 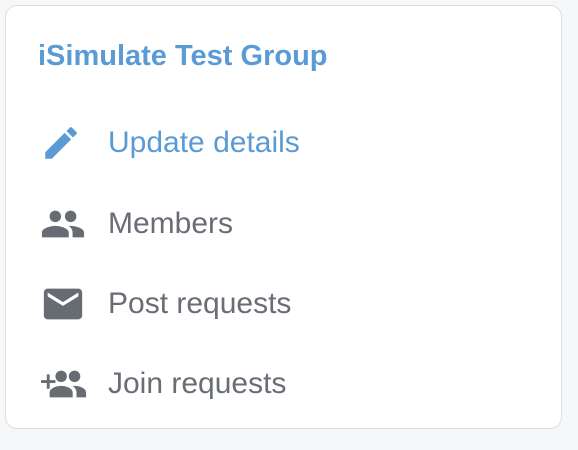 I want to click on menu-item-label: Members, so click(x=171, y=223).